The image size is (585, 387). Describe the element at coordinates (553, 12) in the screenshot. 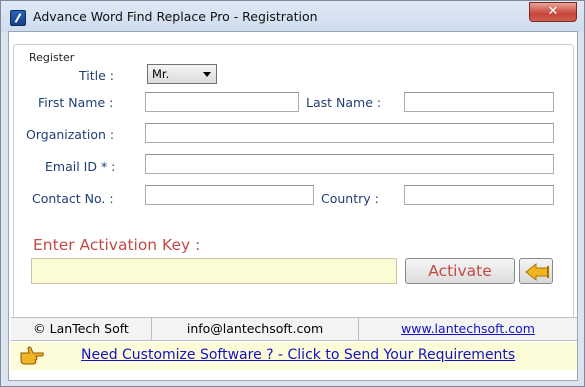

I see `close-button: ✕` at that location.